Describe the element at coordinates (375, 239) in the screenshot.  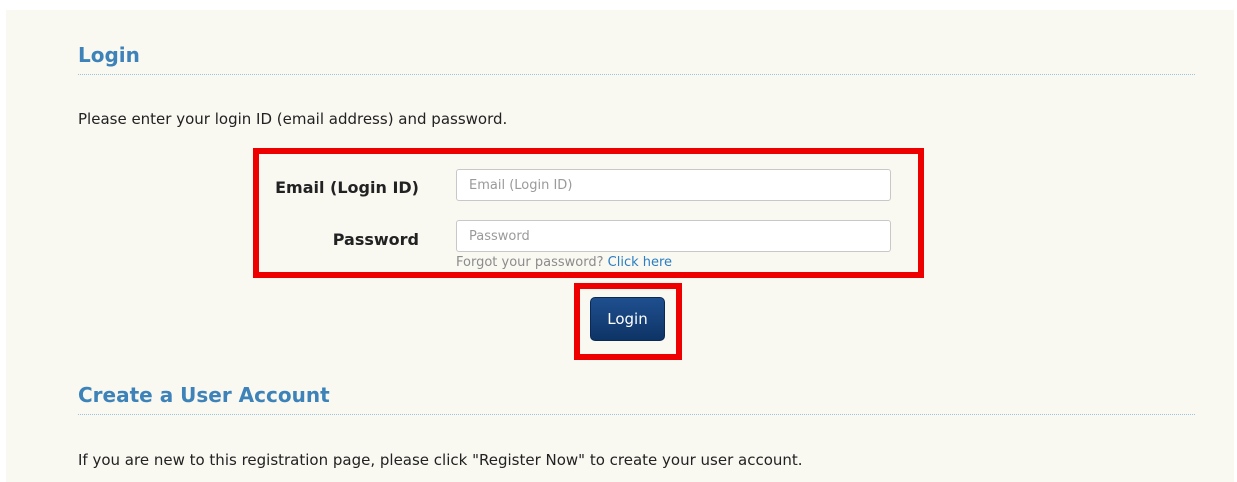
I see `password-label: Password` at that location.